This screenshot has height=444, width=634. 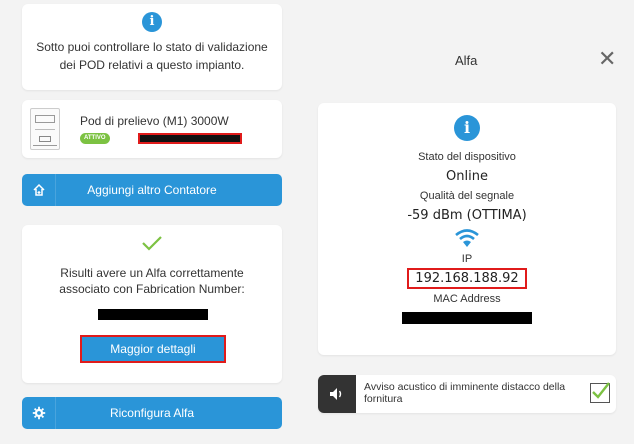 What do you see at coordinates (467, 299) in the screenshot?
I see `mac-label: MAC Address` at bounding box center [467, 299].